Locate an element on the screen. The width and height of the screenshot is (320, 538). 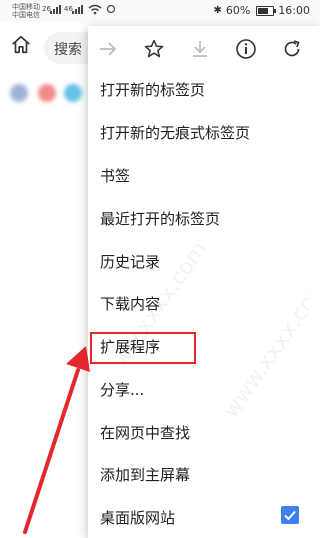
download-icon is located at coordinates (200, 49).